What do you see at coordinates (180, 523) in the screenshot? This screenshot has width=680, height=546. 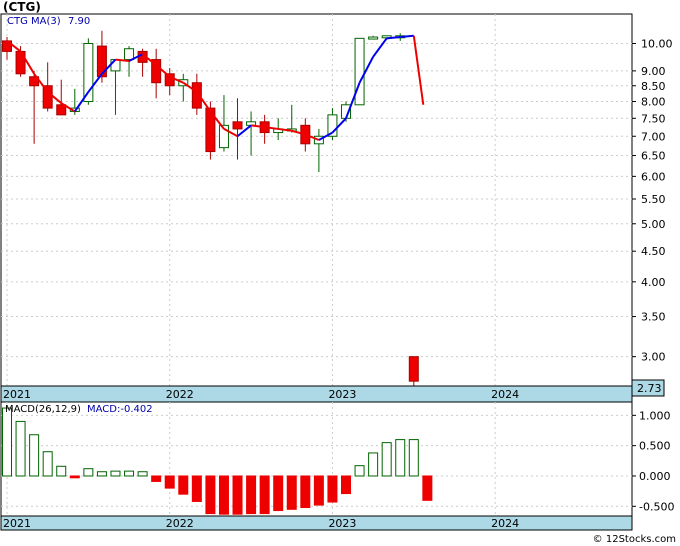 I see `macd-x-label: 2022` at bounding box center [180, 523].